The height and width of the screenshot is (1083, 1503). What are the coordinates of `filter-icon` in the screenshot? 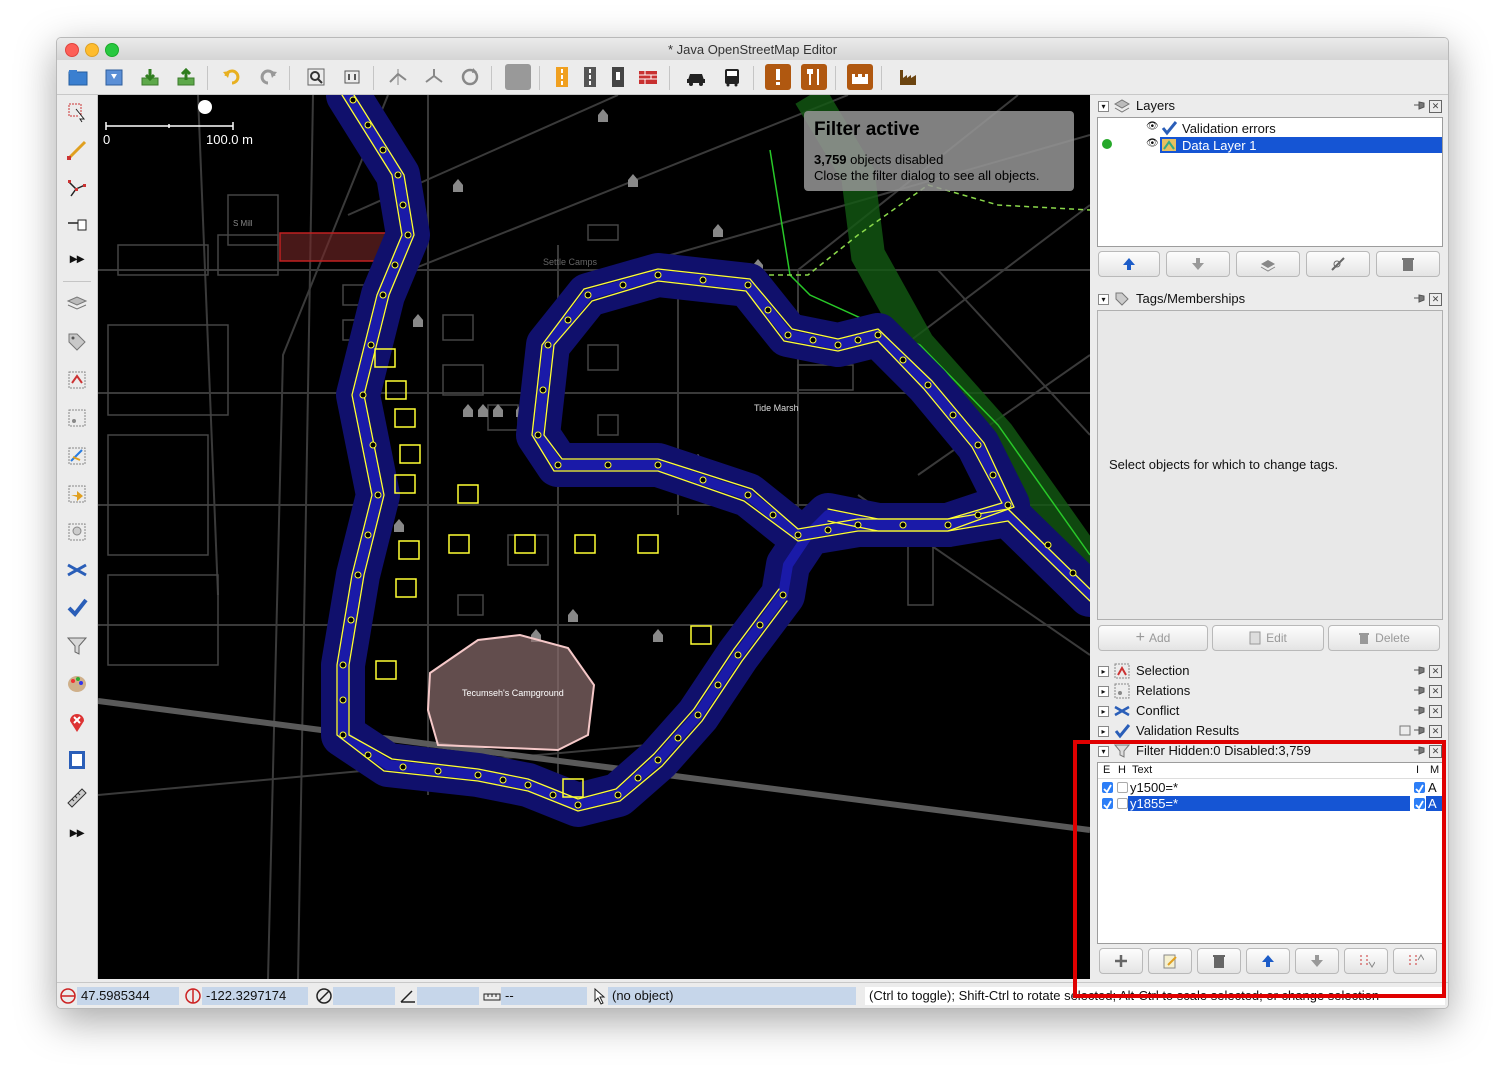 It's located at (77, 646).